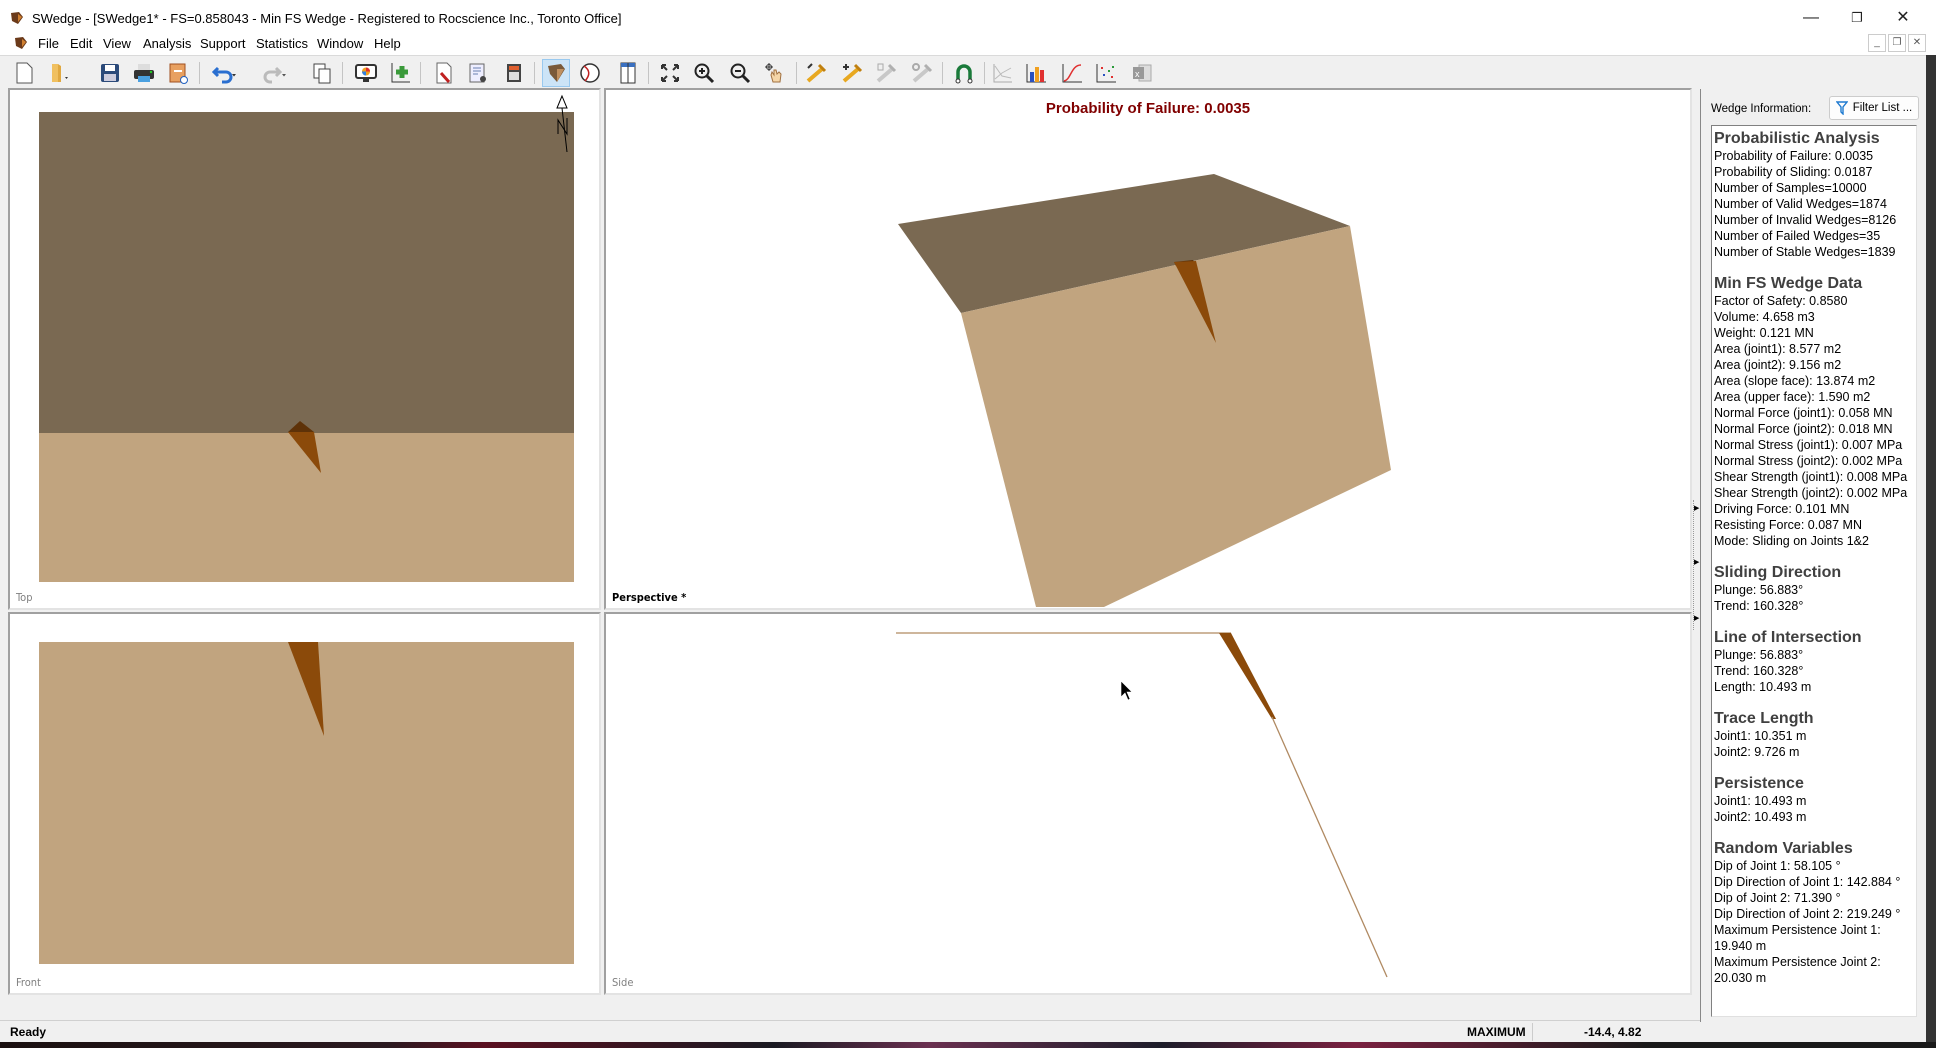 This screenshot has width=1936, height=1048. Describe the element at coordinates (1142, 73) in the screenshot. I see `excel-export-button: x` at that location.